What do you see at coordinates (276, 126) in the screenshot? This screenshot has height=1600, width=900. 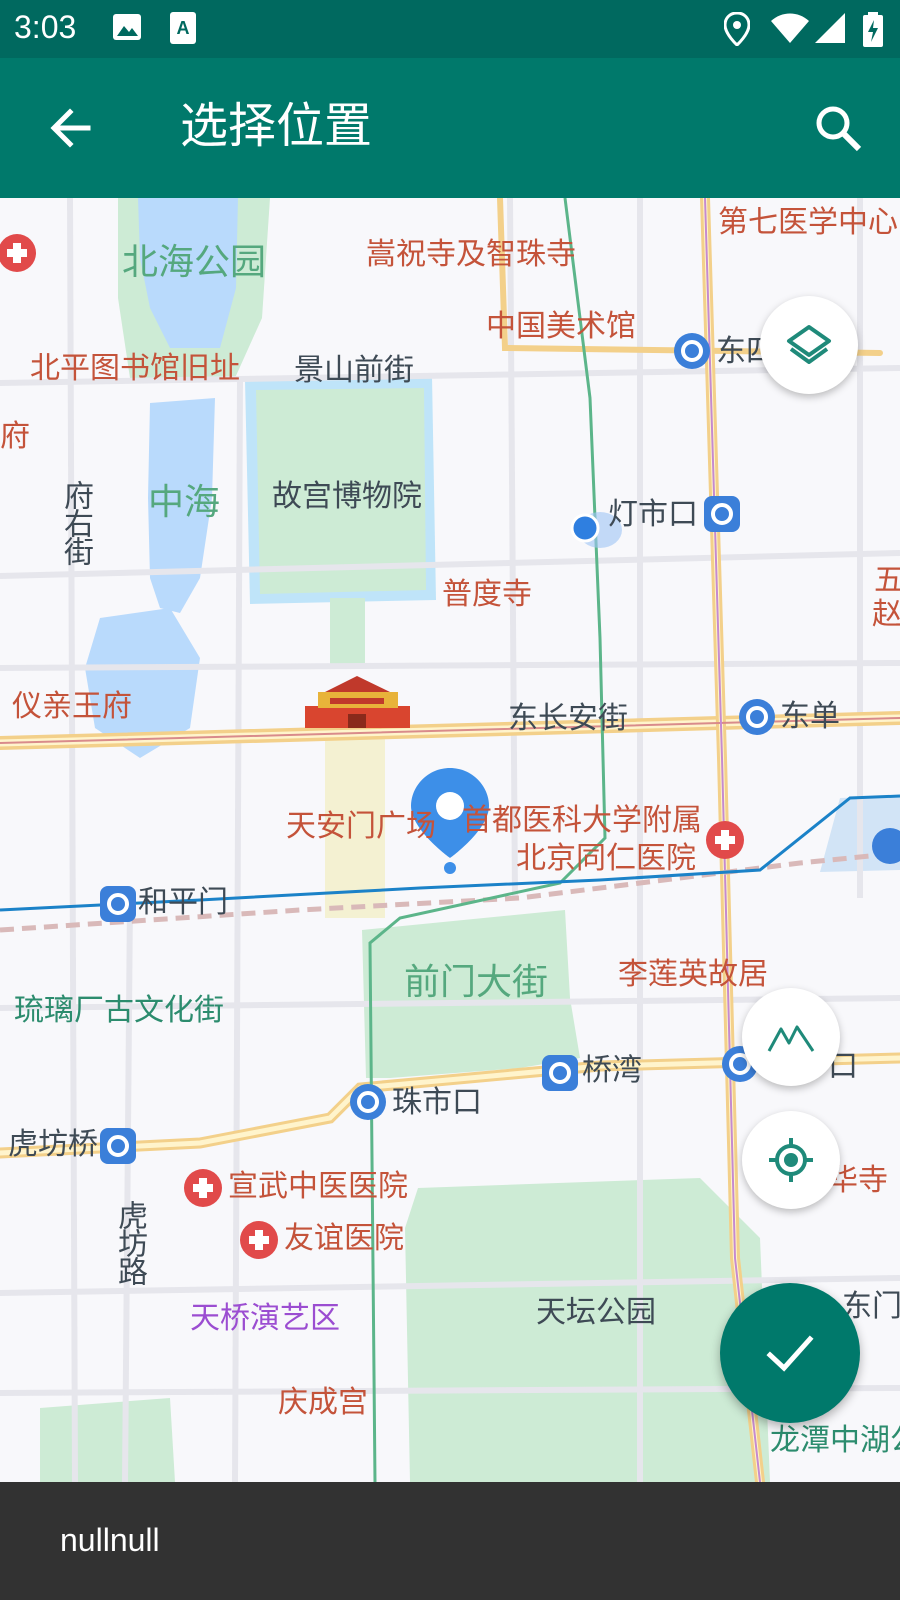 I see `page-title: 选择位置` at bounding box center [276, 126].